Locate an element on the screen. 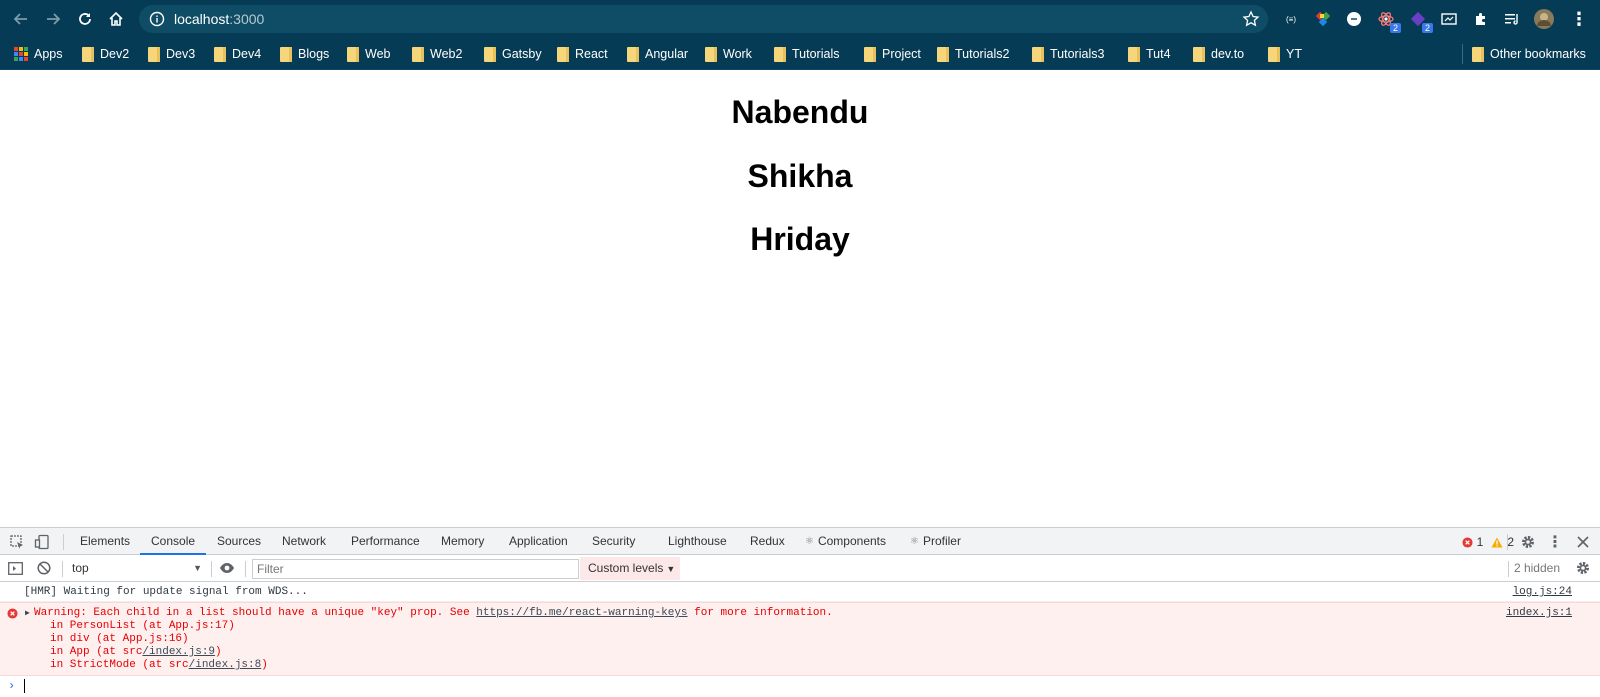 The width and height of the screenshot is (1600, 697). url-port: :3000 is located at coordinates (247, 19).